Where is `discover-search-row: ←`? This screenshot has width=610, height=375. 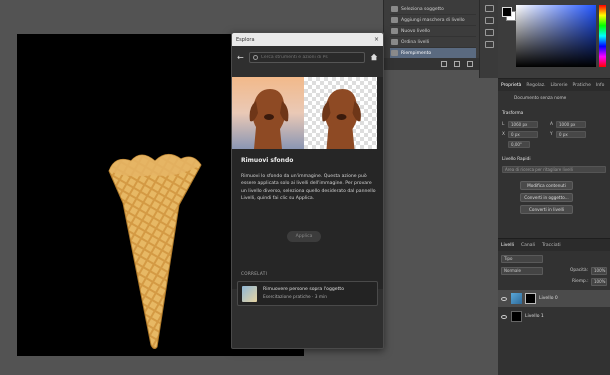 discover-search-row: ← is located at coordinates (307, 57).